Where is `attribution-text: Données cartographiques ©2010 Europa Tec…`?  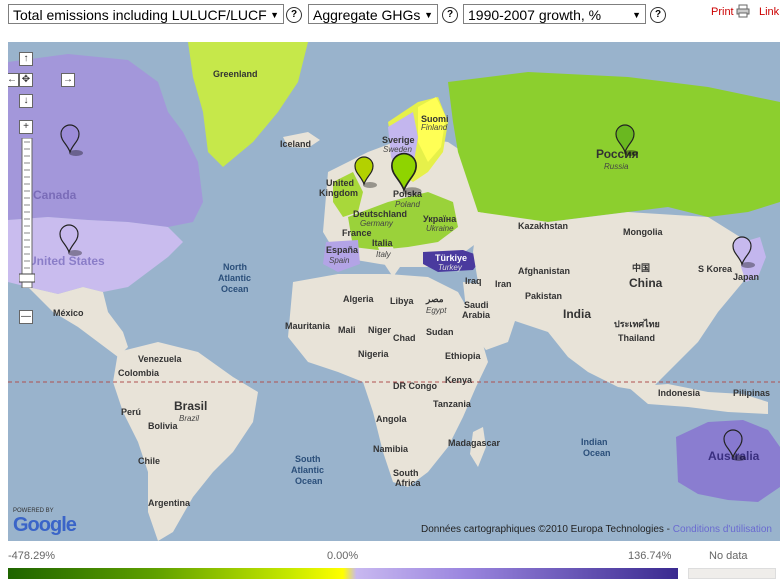
attribution-text: Données cartographiques ©2010 Europa Tec… is located at coordinates (542, 529).